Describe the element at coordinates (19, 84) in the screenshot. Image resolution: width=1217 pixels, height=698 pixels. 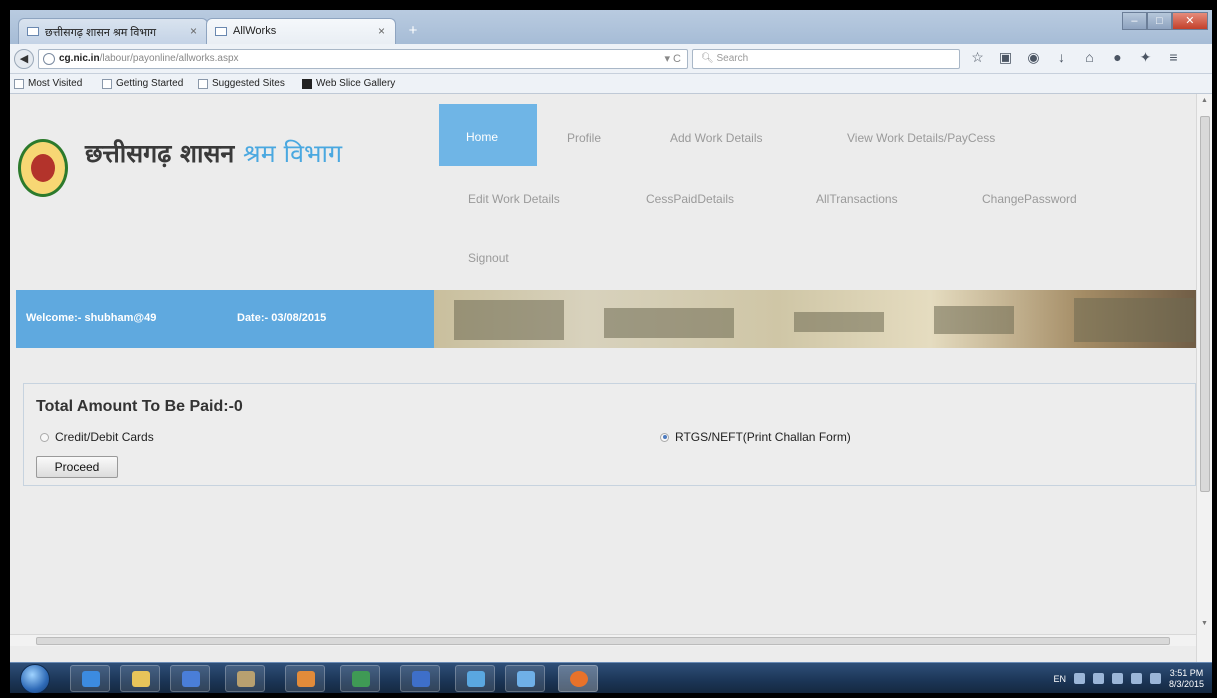
I see `folder-icon` at that location.